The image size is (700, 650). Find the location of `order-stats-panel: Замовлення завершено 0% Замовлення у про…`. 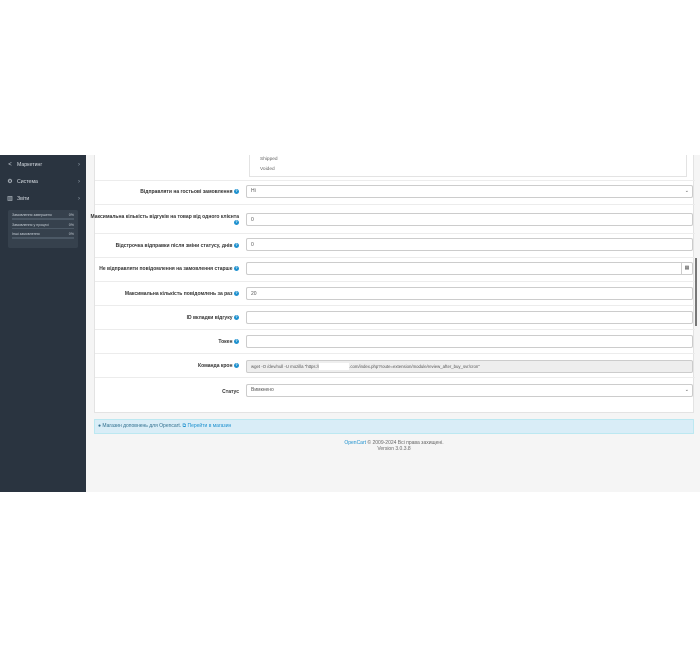

order-stats-panel: Замовлення завершено 0% Замовлення у про… is located at coordinates (43, 229).